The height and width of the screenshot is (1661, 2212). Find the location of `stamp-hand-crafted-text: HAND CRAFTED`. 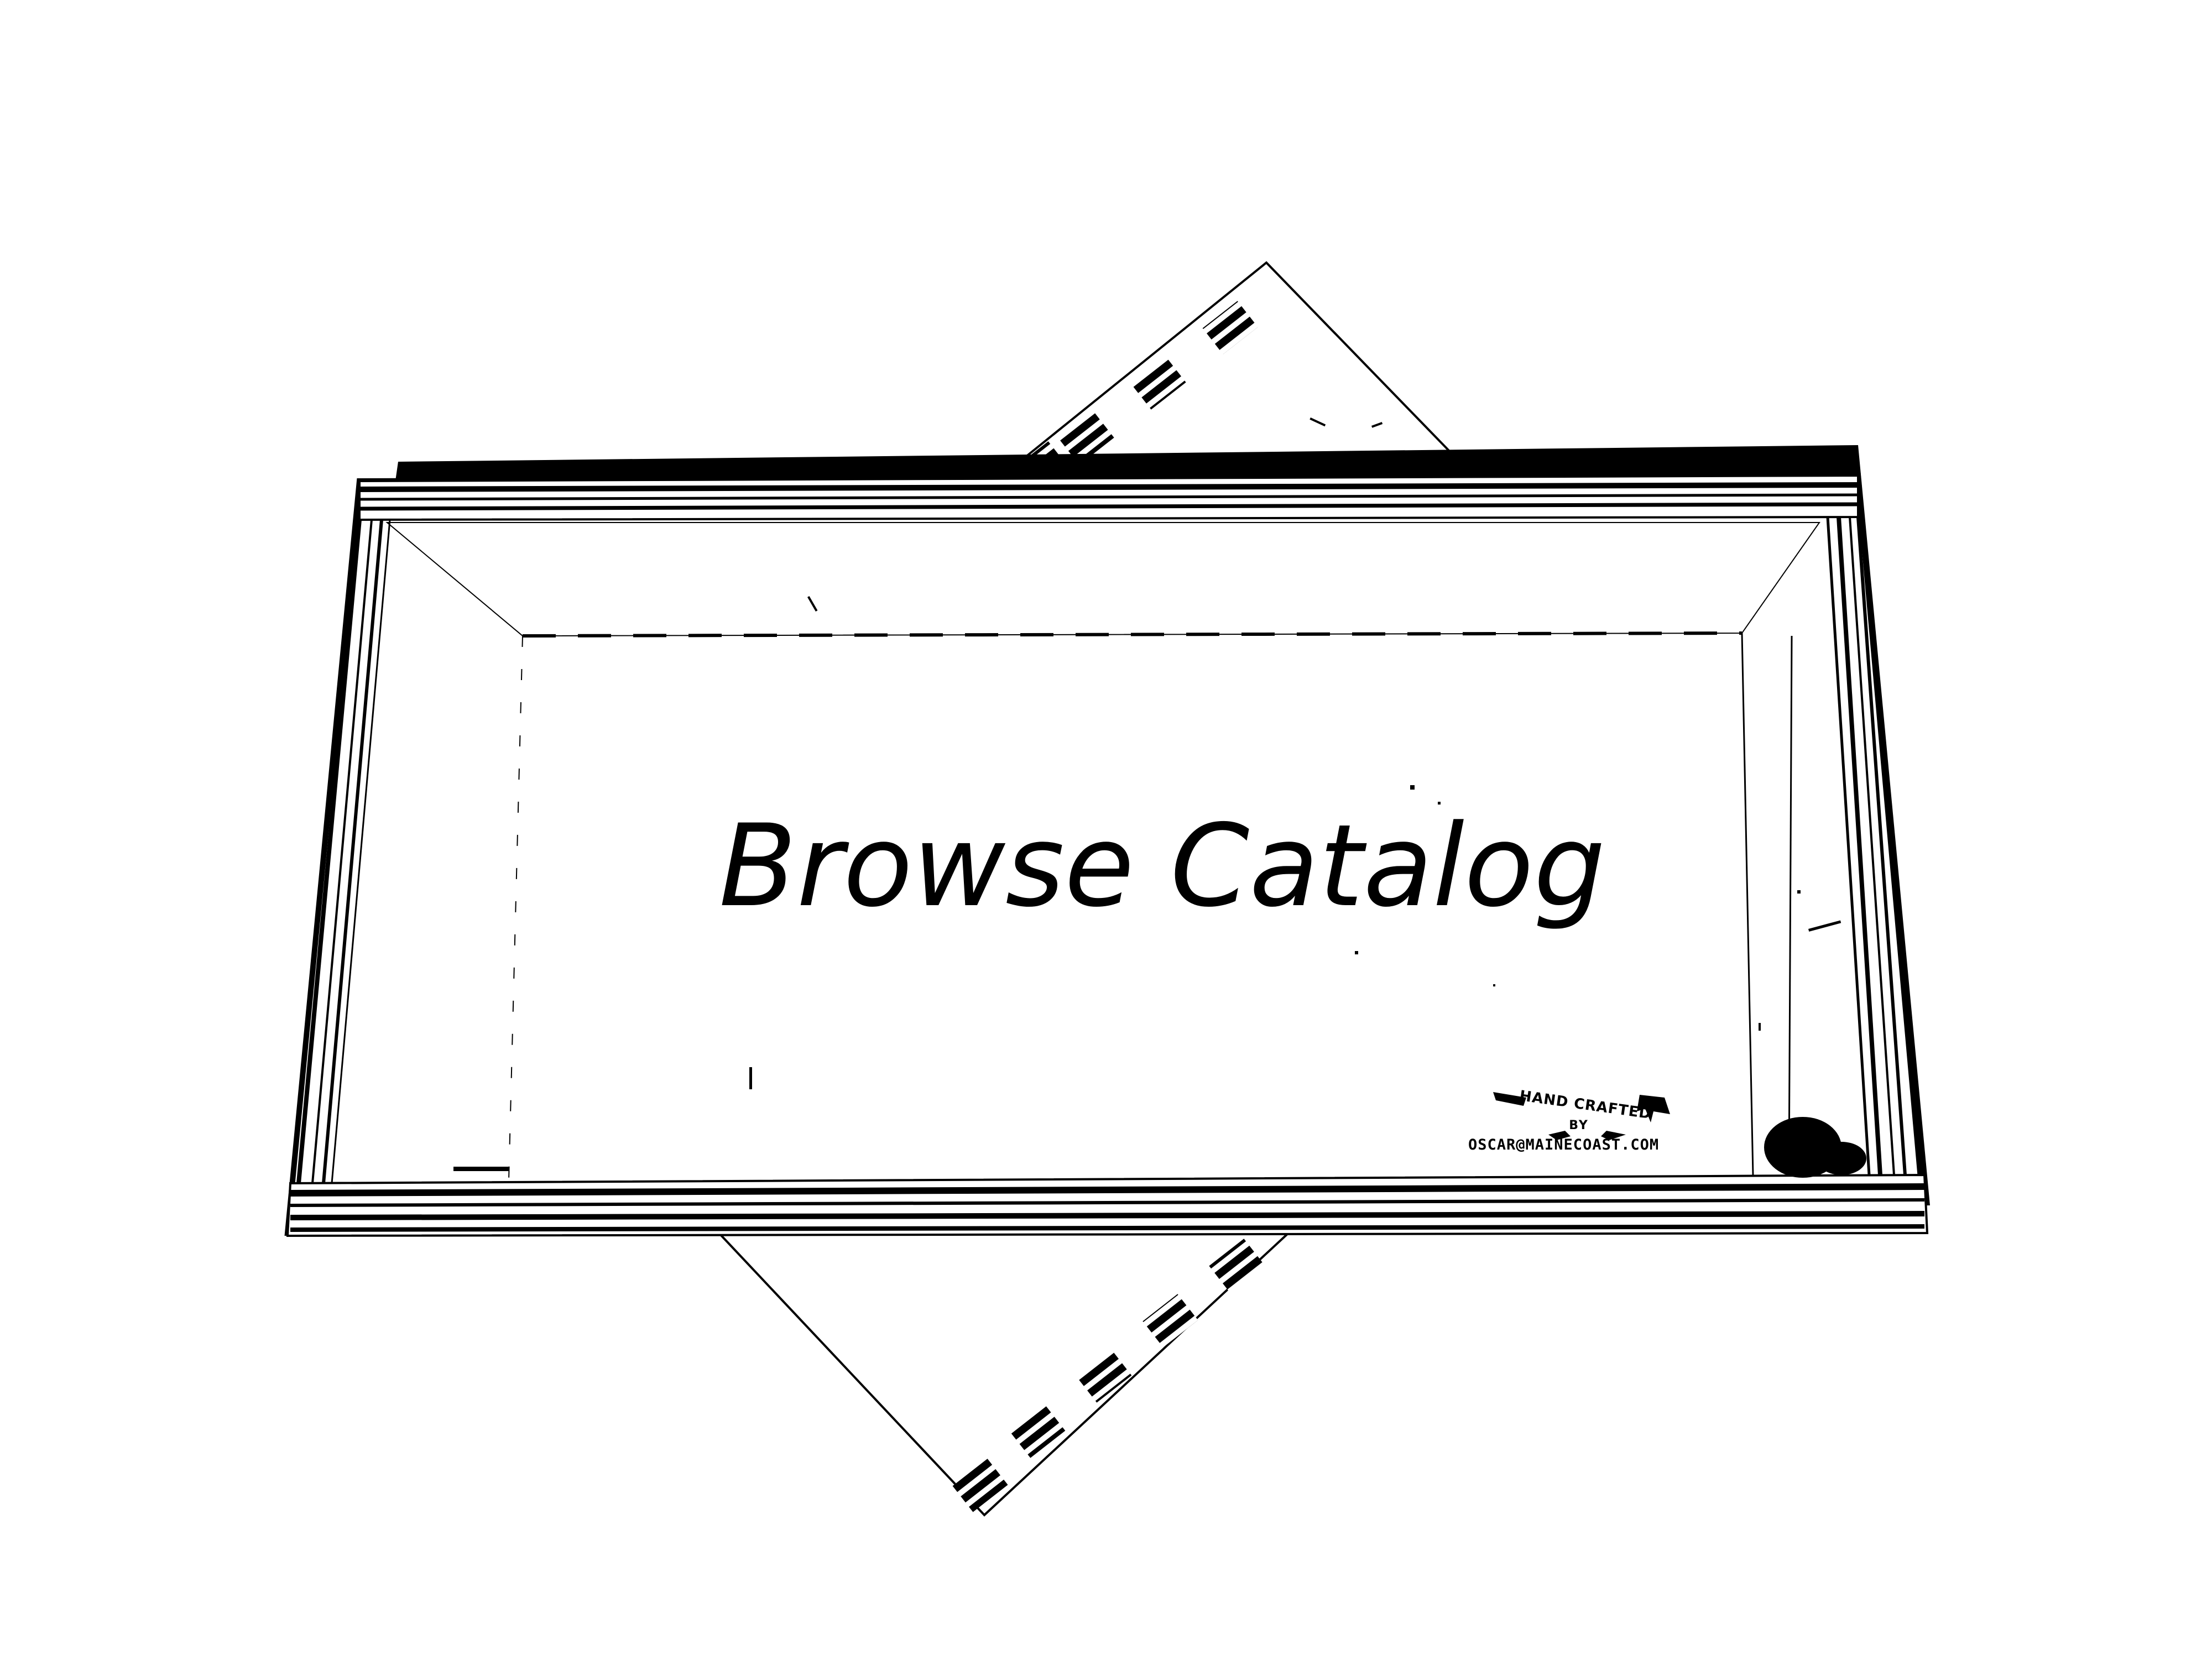

stamp-hand-crafted-text: HAND CRAFTED is located at coordinates (1586, 1105).